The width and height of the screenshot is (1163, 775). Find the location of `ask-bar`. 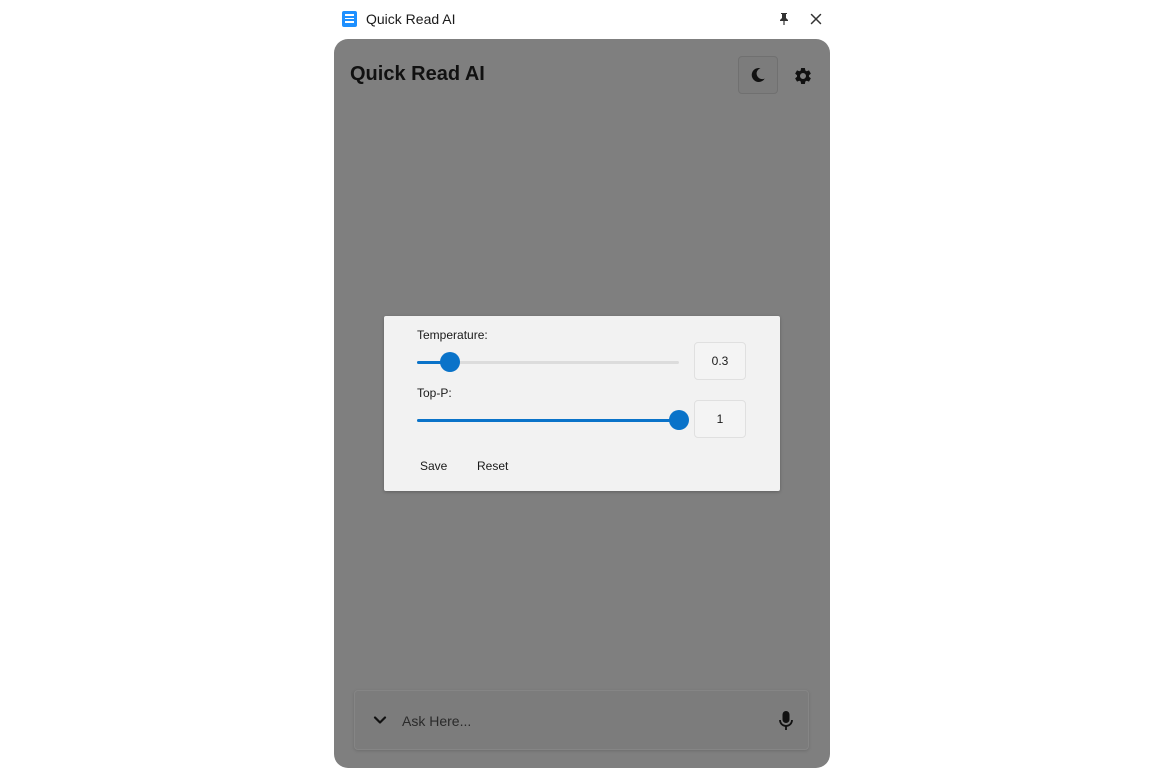

ask-bar is located at coordinates (581, 720).